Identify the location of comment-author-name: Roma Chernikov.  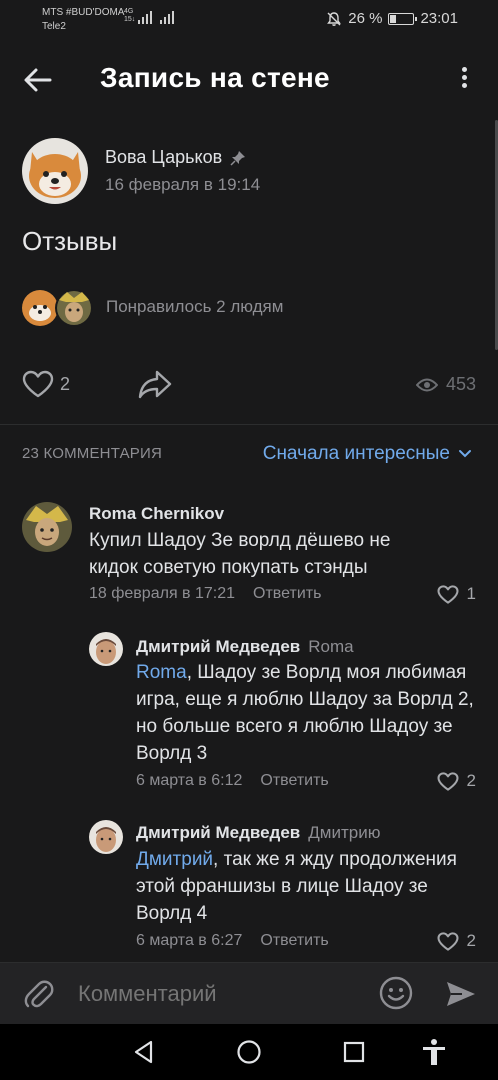
(156, 513).